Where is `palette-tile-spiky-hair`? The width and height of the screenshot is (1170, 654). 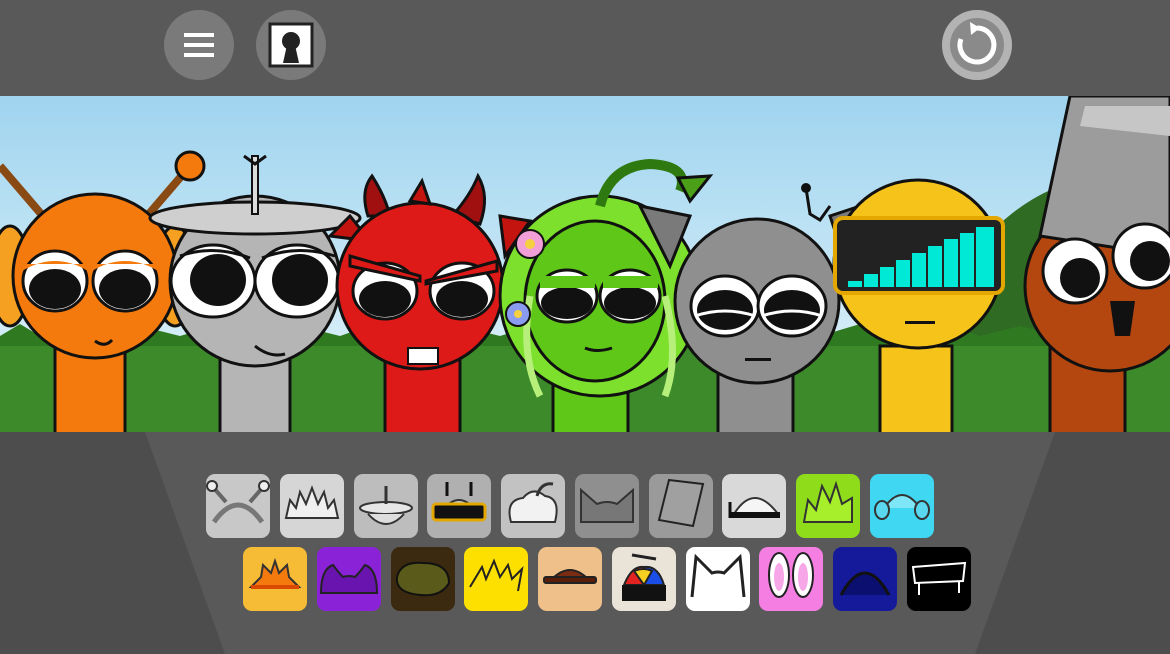 palette-tile-spiky-hair is located at coordinates (312, 506).